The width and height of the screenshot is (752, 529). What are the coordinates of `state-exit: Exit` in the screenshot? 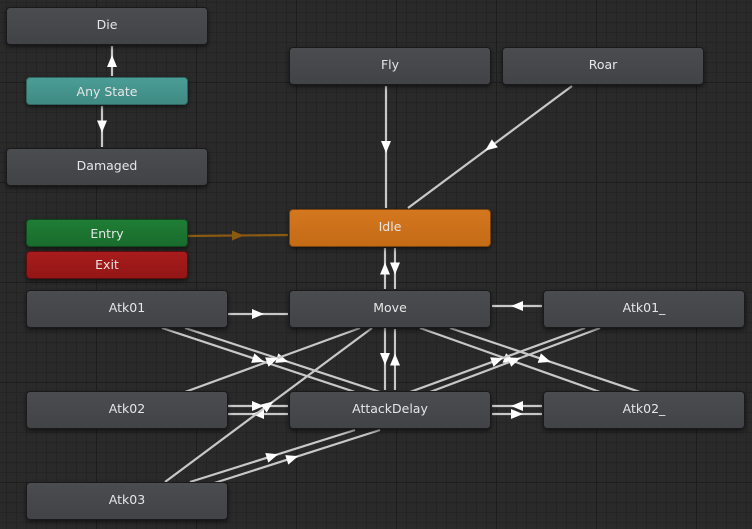 It's located at (107, 265).